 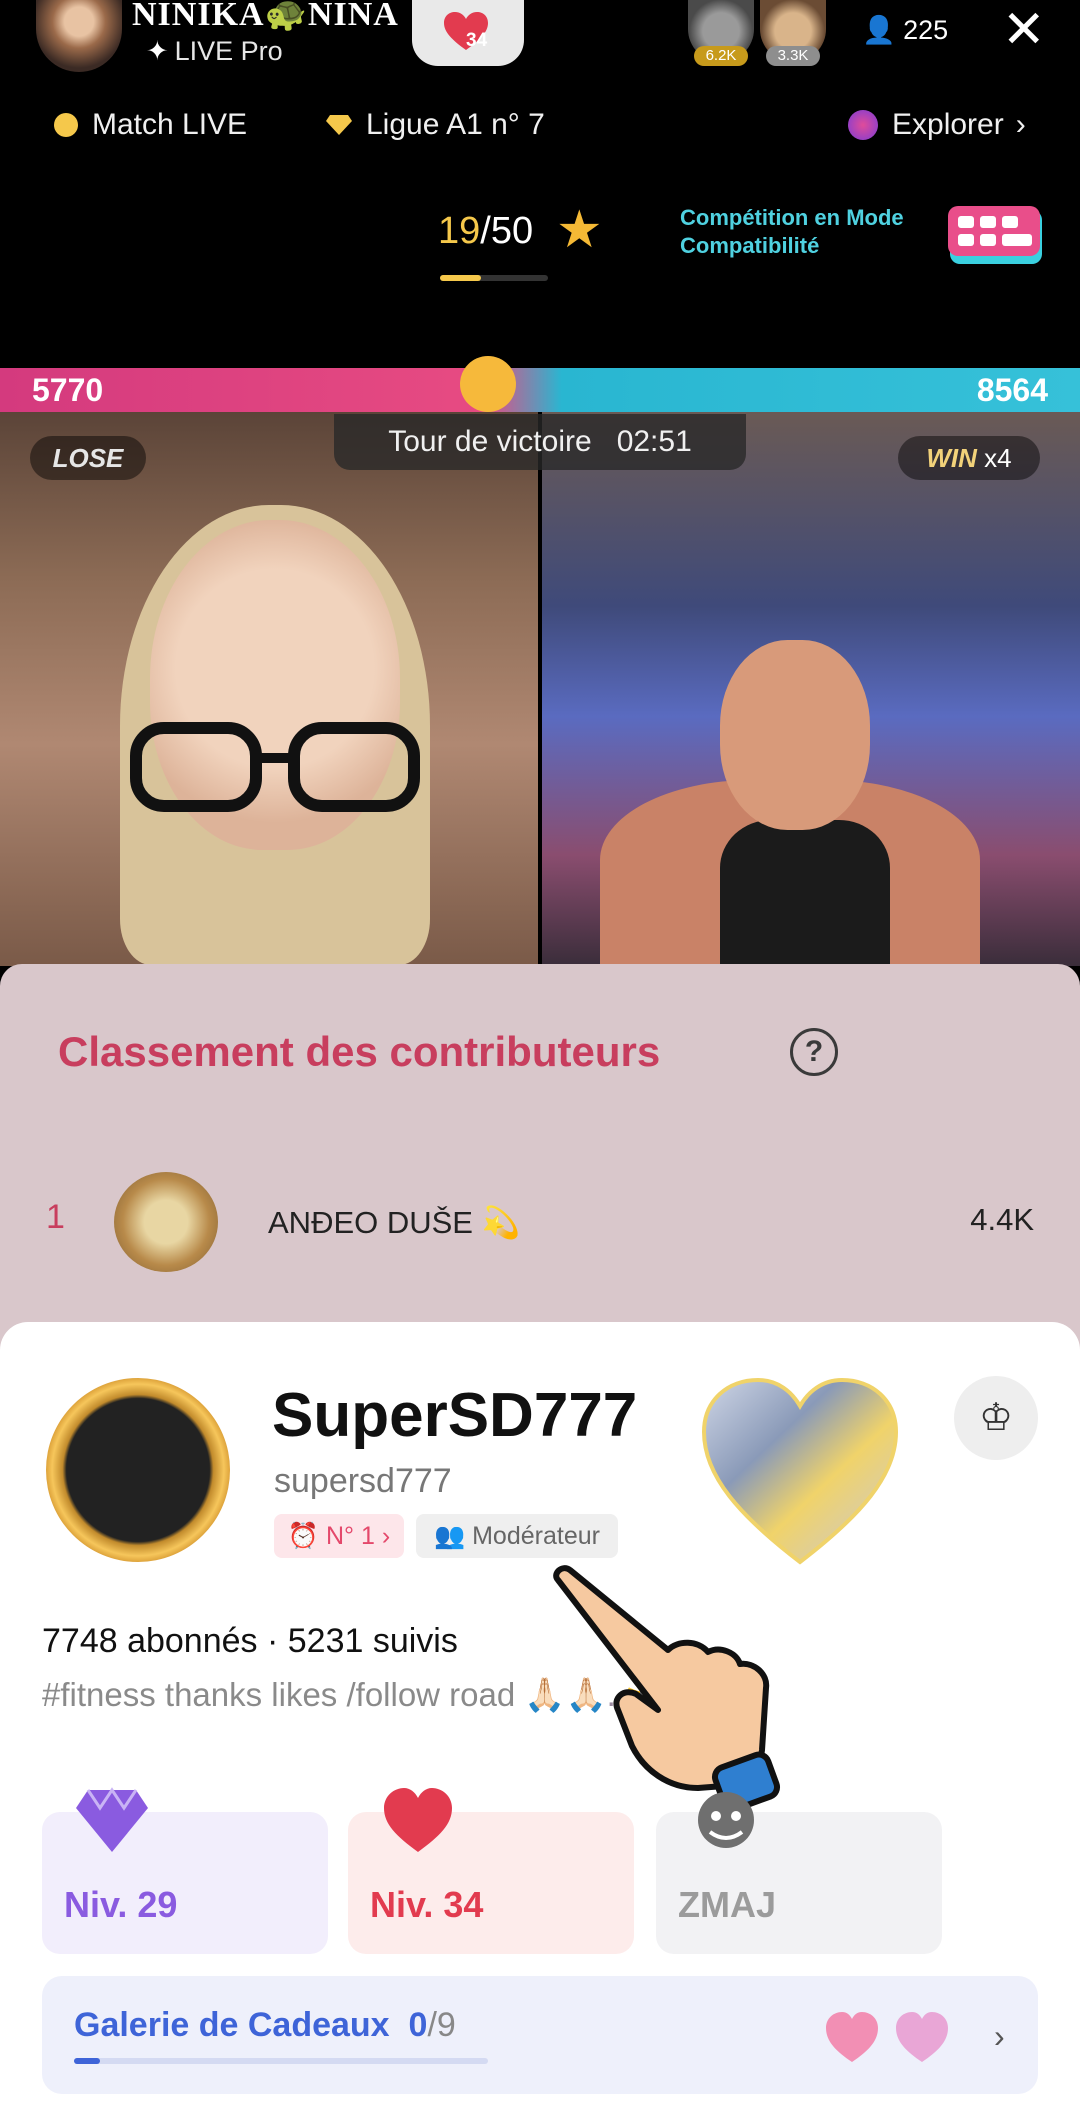 What do you see at coordinates (887, 2037) in the screenshot?
I see `gift-preview-icon` at bounding box center [887, 2037].